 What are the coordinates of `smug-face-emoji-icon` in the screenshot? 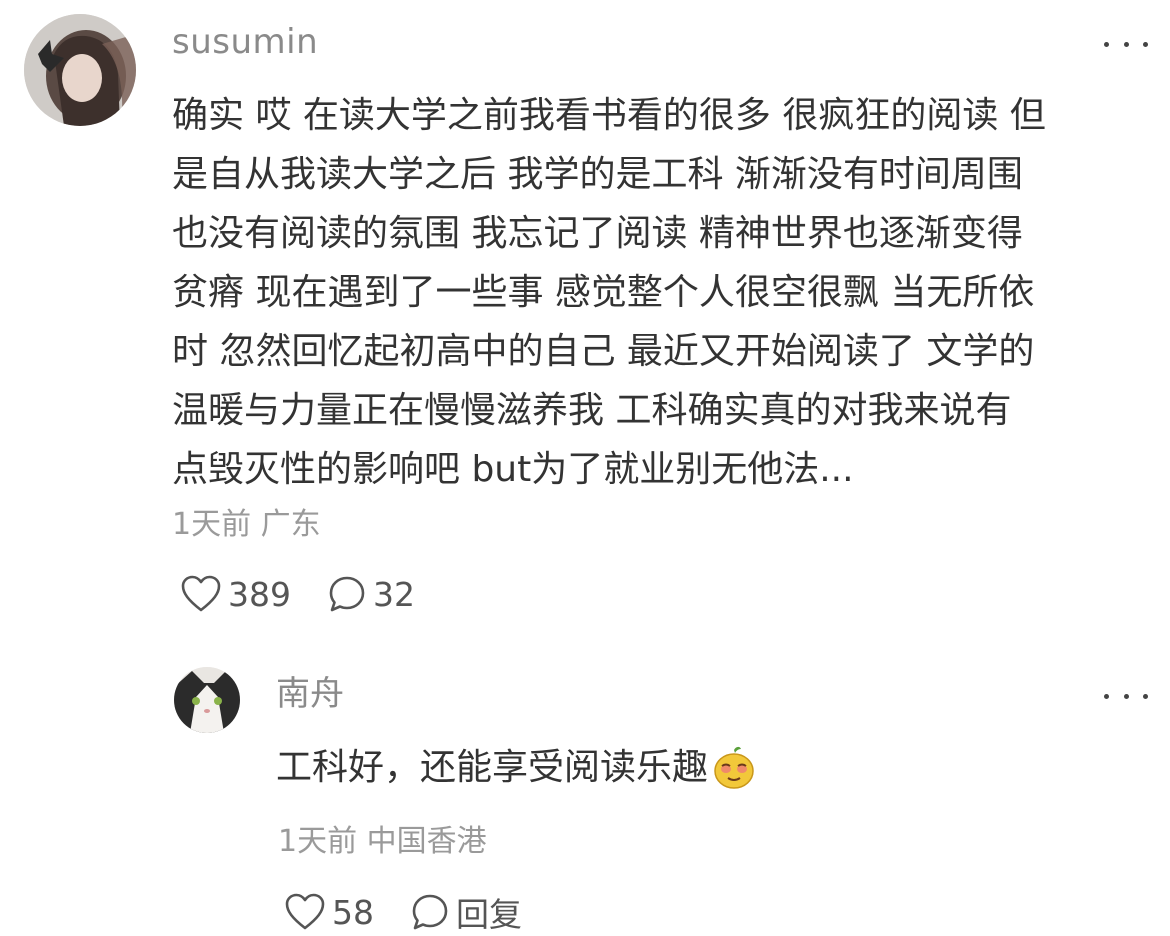 It's located at (734, 767).